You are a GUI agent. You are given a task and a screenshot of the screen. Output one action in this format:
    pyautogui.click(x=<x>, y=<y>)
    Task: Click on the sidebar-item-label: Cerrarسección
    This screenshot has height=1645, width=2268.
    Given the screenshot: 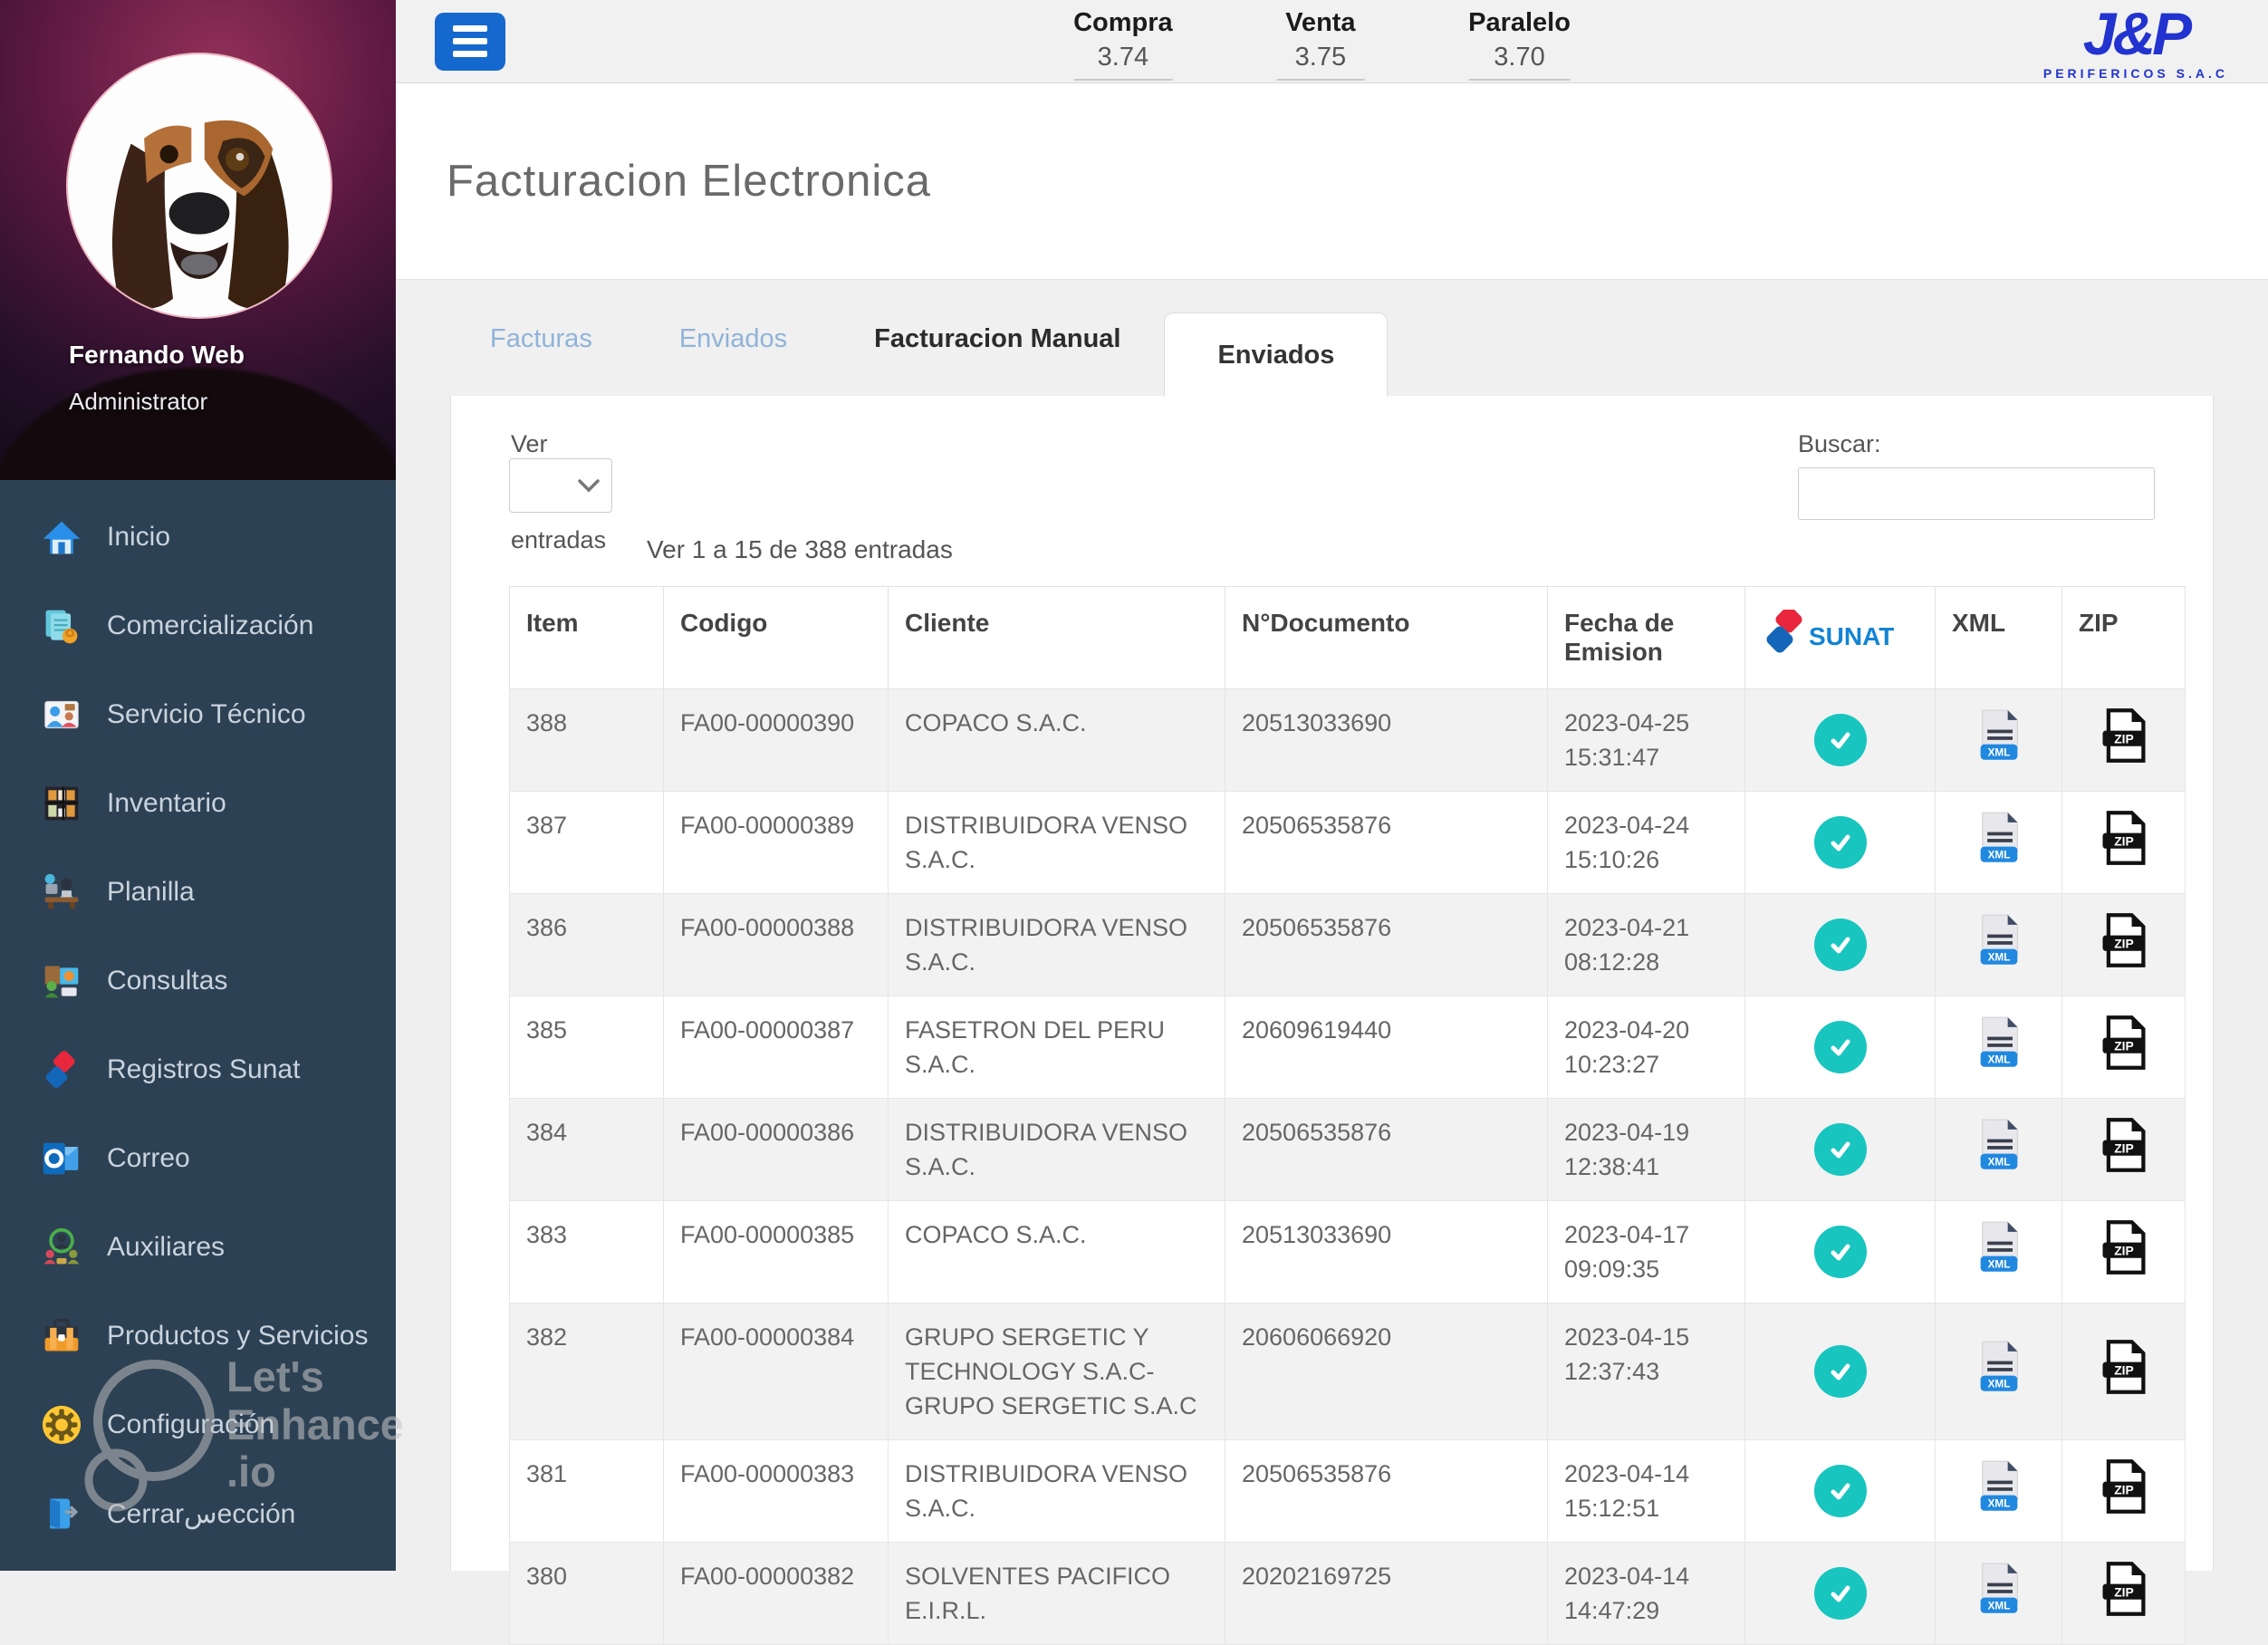 What is the action you would take?
    pyautogui.click(x=202, y=1513)
    